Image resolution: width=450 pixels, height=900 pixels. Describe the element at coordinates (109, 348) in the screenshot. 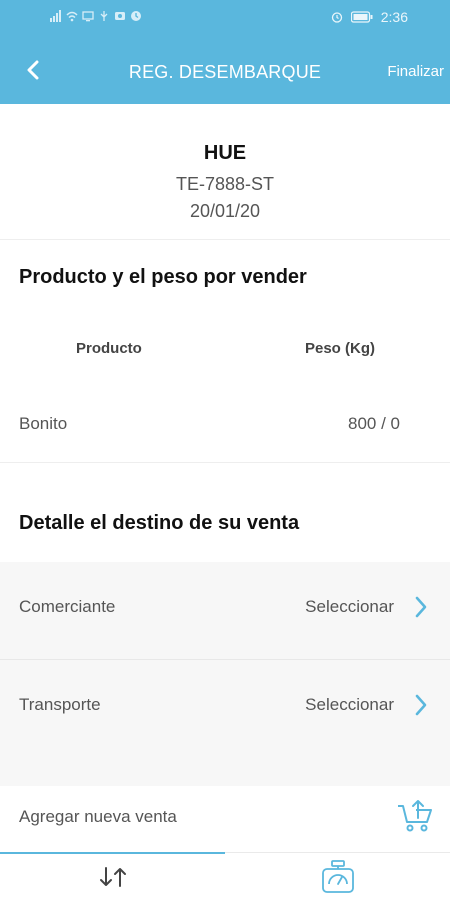

I see `column-header-product: Producto` at that location.